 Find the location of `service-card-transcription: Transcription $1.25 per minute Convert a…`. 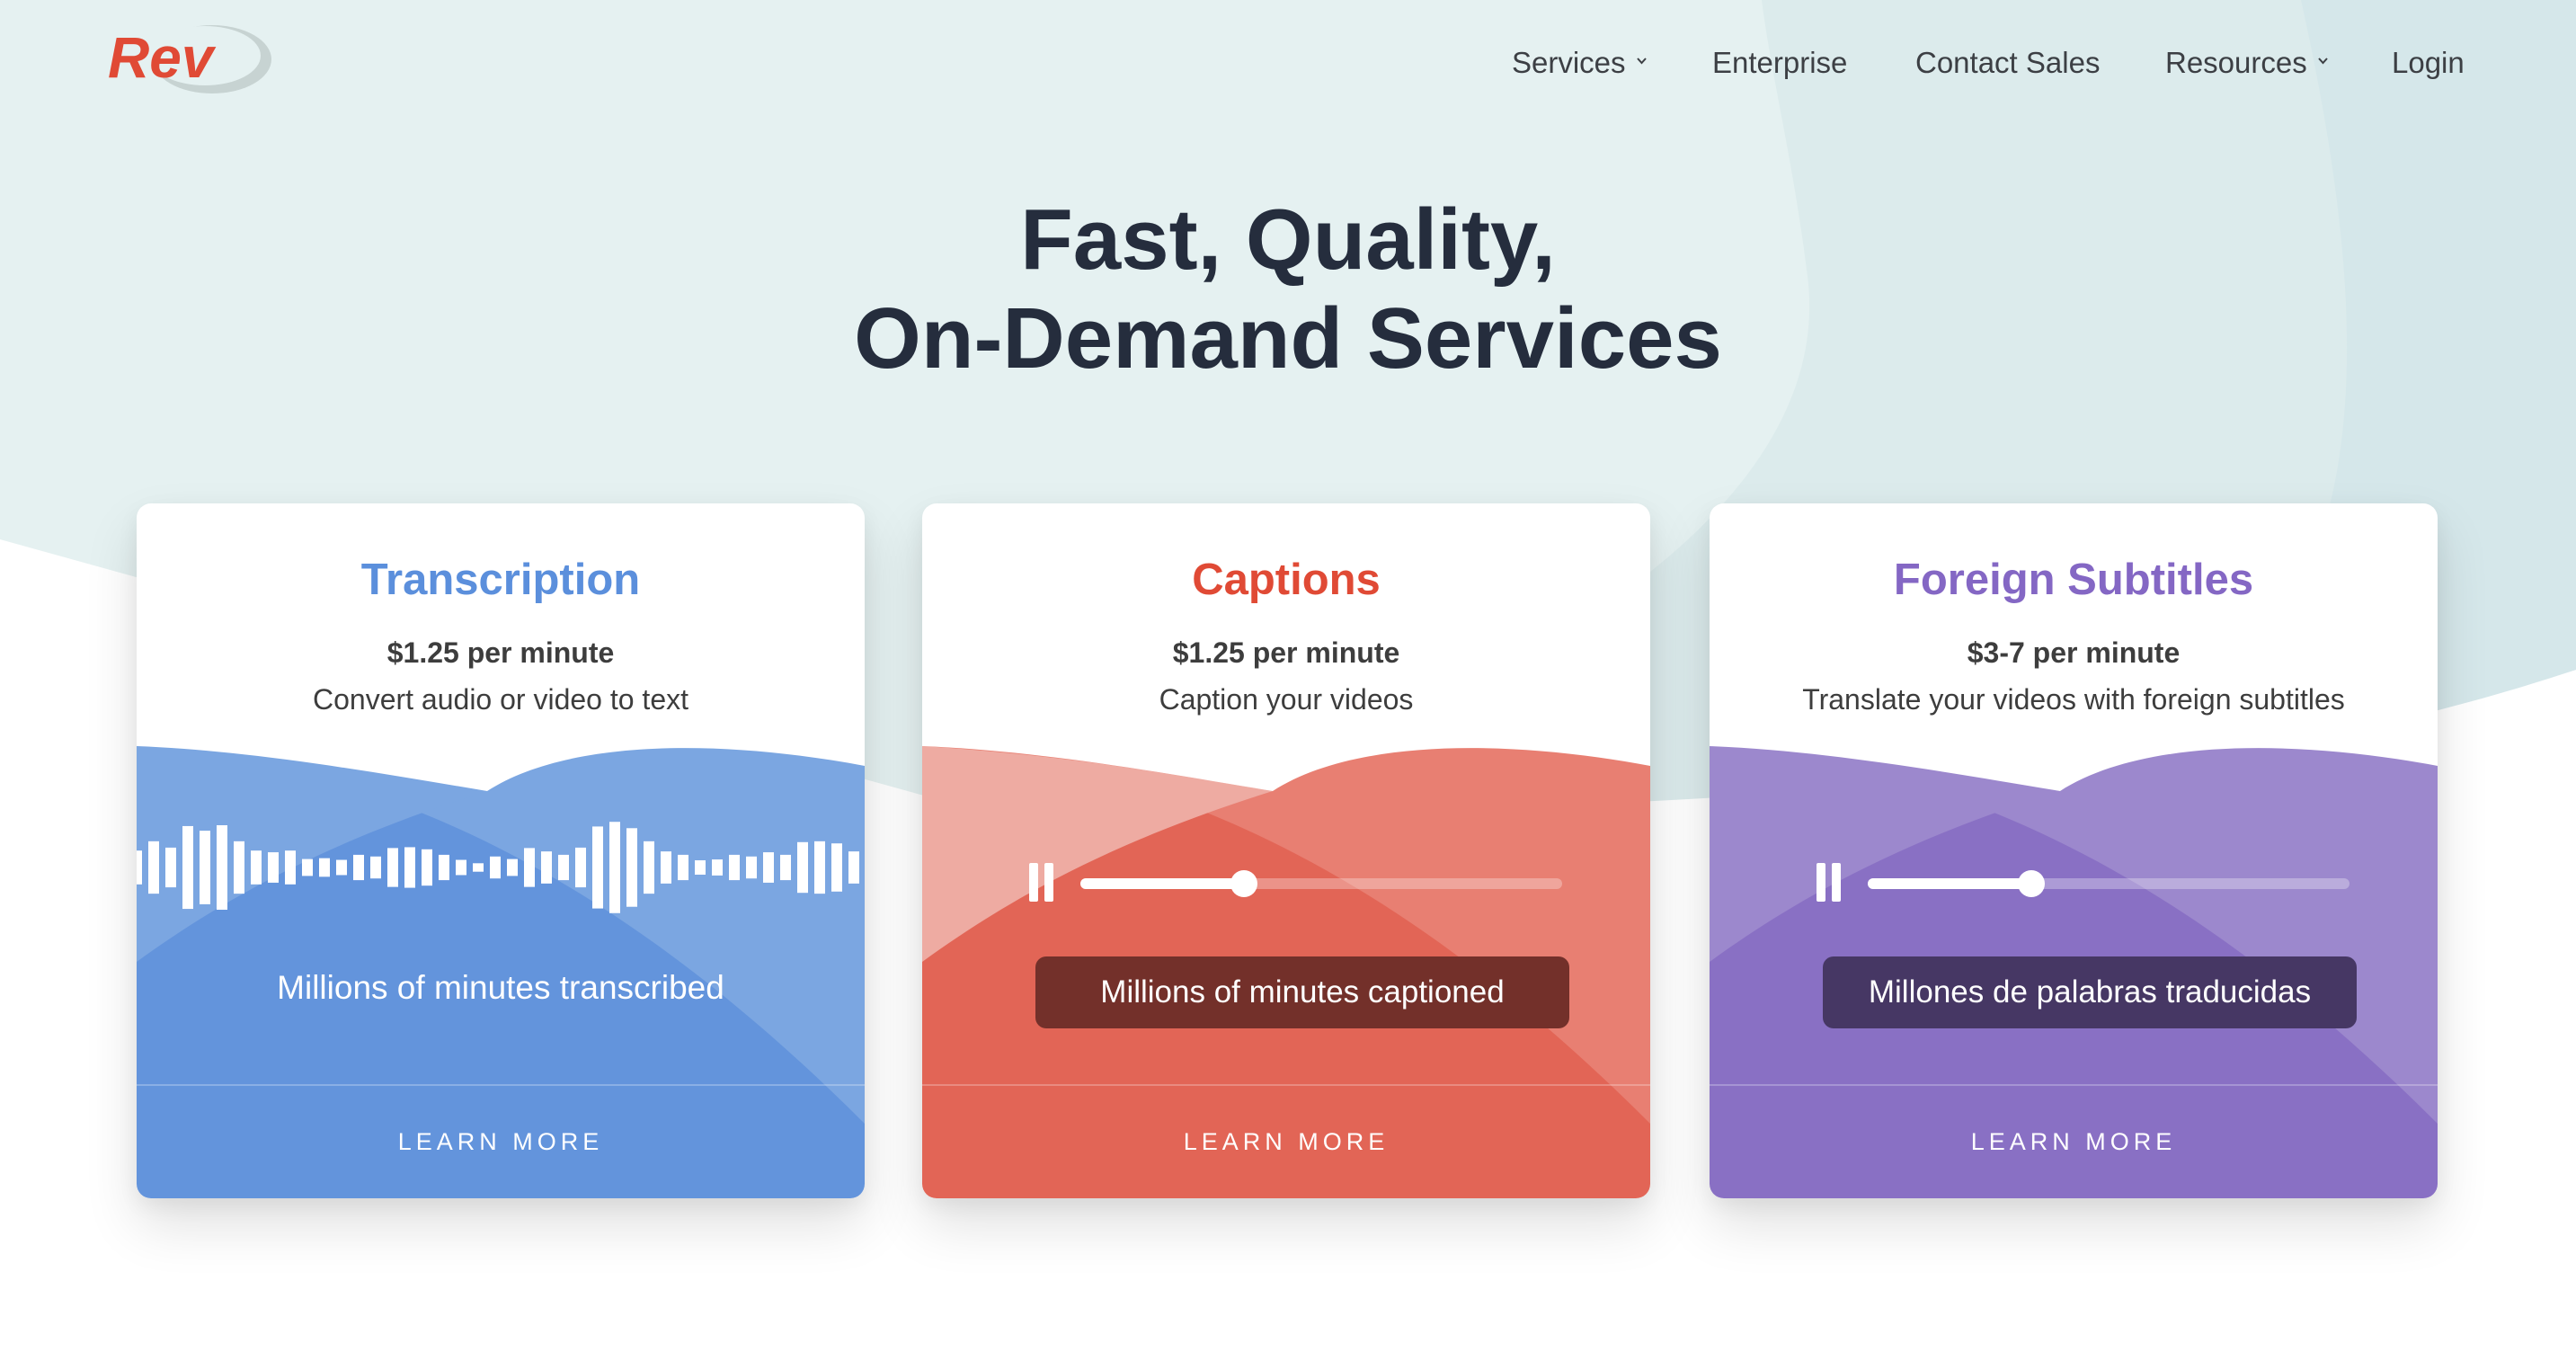

service-card-transcription: Transcription $1.25 per minute Convert a… is located at coordinates (501, 850).